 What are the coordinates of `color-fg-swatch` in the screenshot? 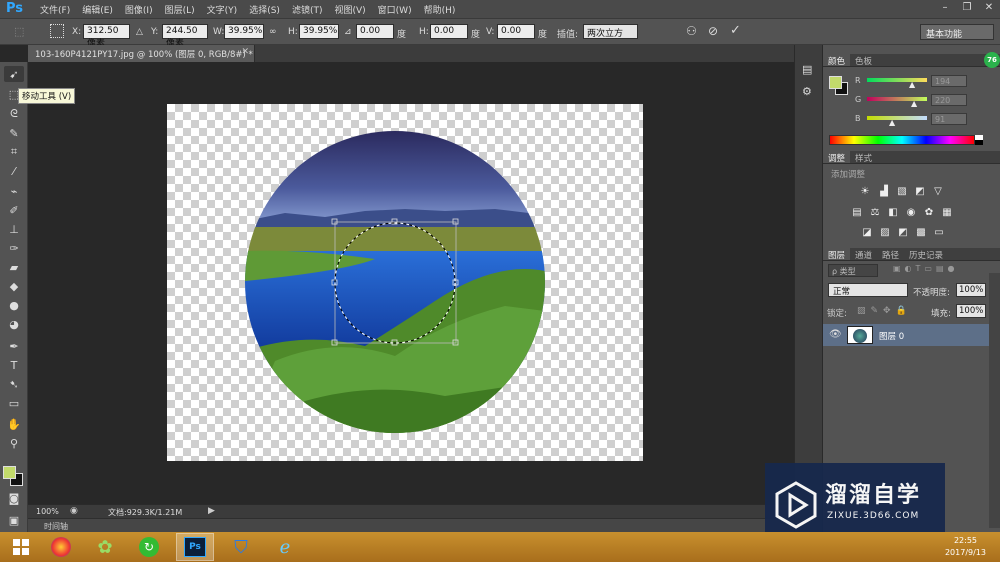 It's located at (835, 82).